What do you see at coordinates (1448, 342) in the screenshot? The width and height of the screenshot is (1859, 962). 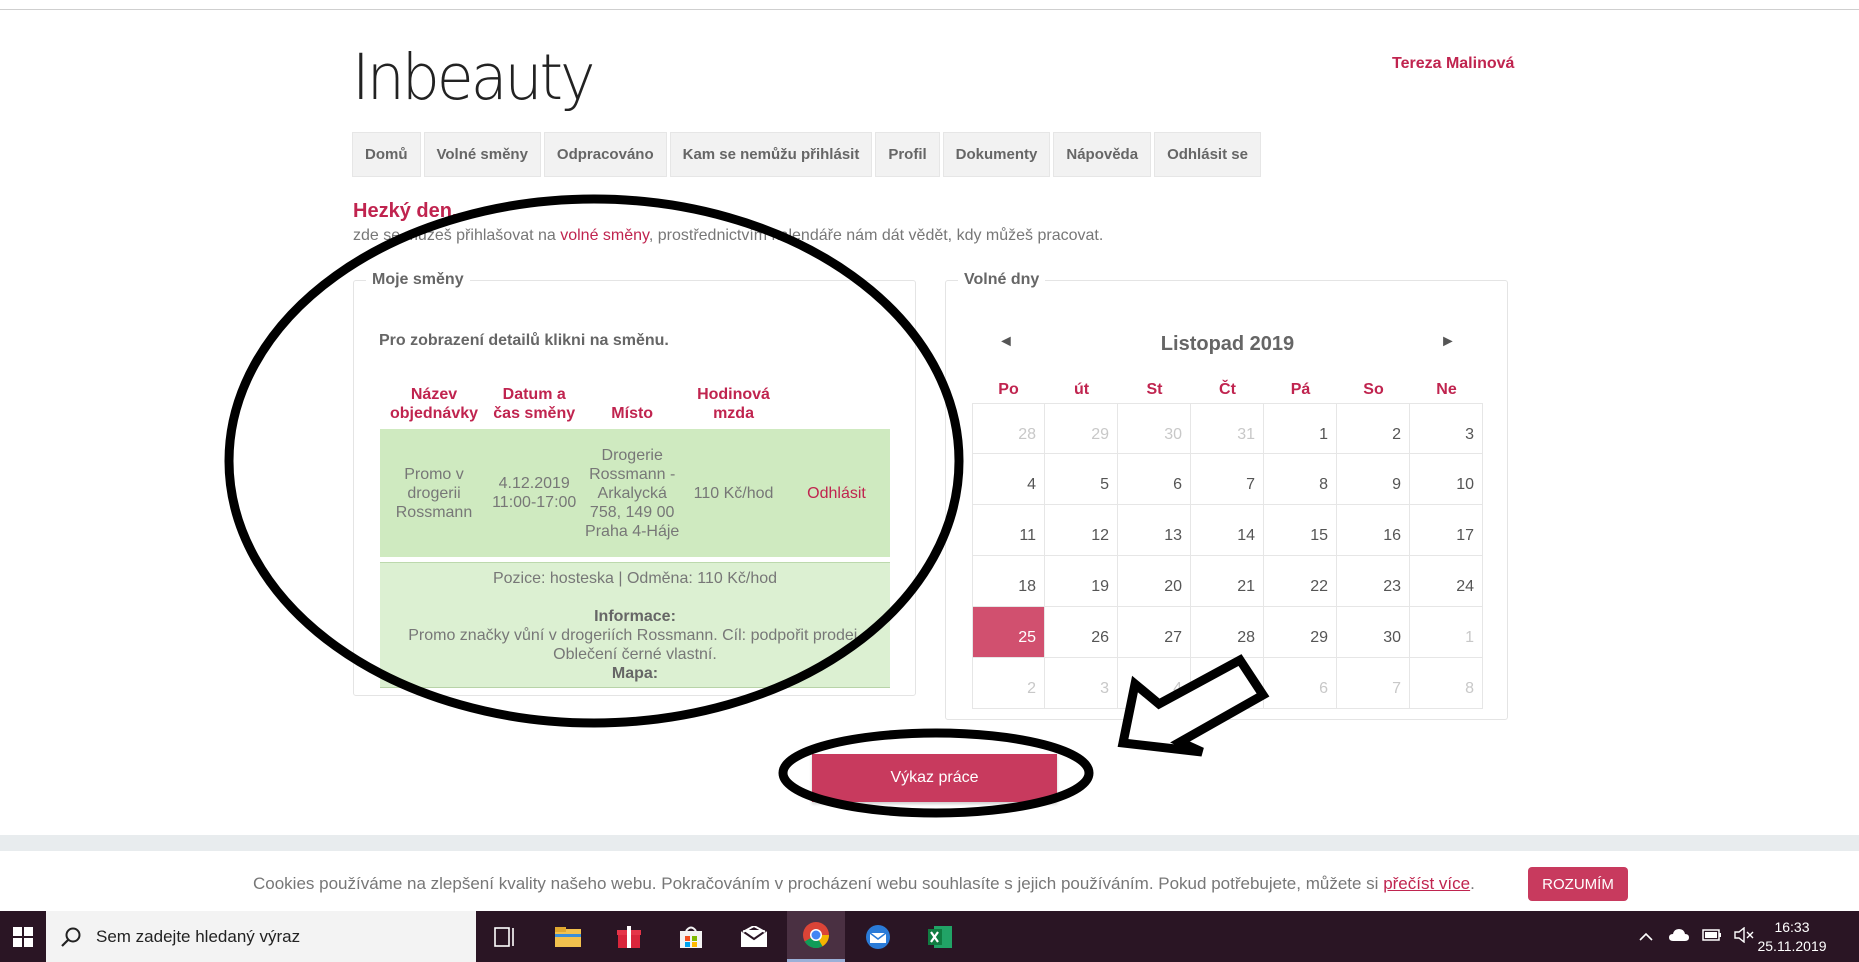 I see `calendar-next-icon: ►` at bounding box center [1448, 342].